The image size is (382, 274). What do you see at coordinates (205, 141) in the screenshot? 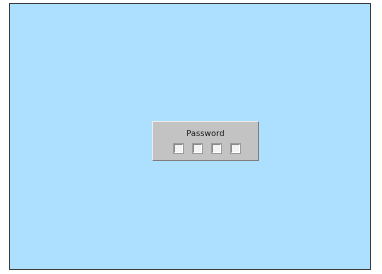
I see `password-dialog: Password` at bounding box center [205, 141].